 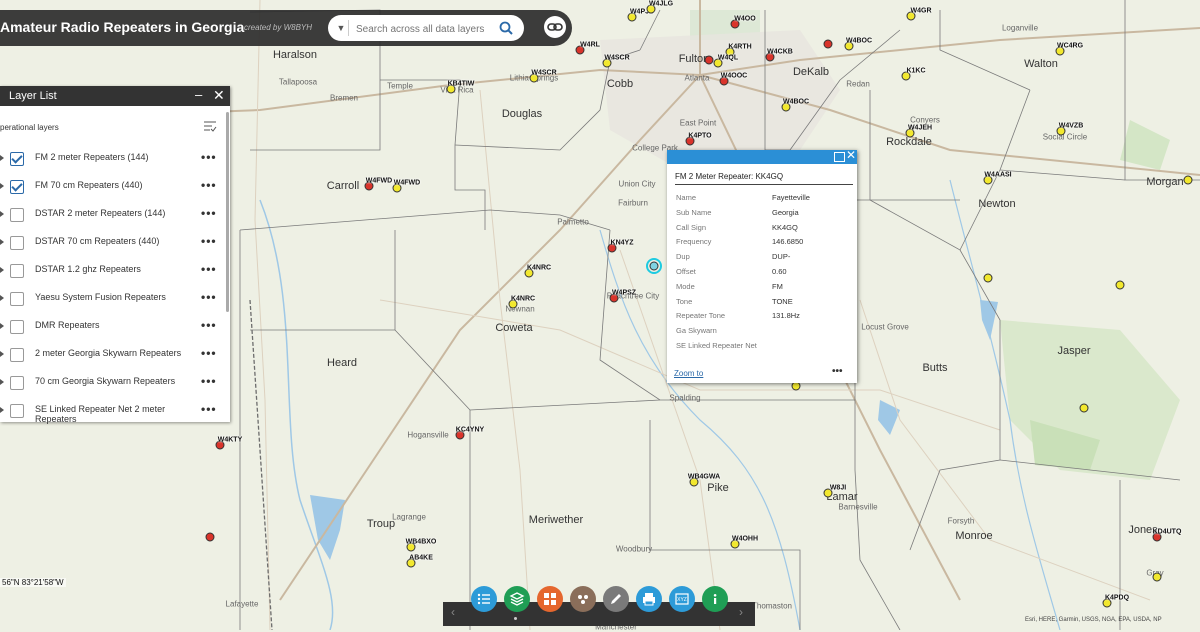 What do you see at coordinates (682, 599) in the screenshot?
I see `coordinate-tool: XYZ` at bounding box center [682, 599].